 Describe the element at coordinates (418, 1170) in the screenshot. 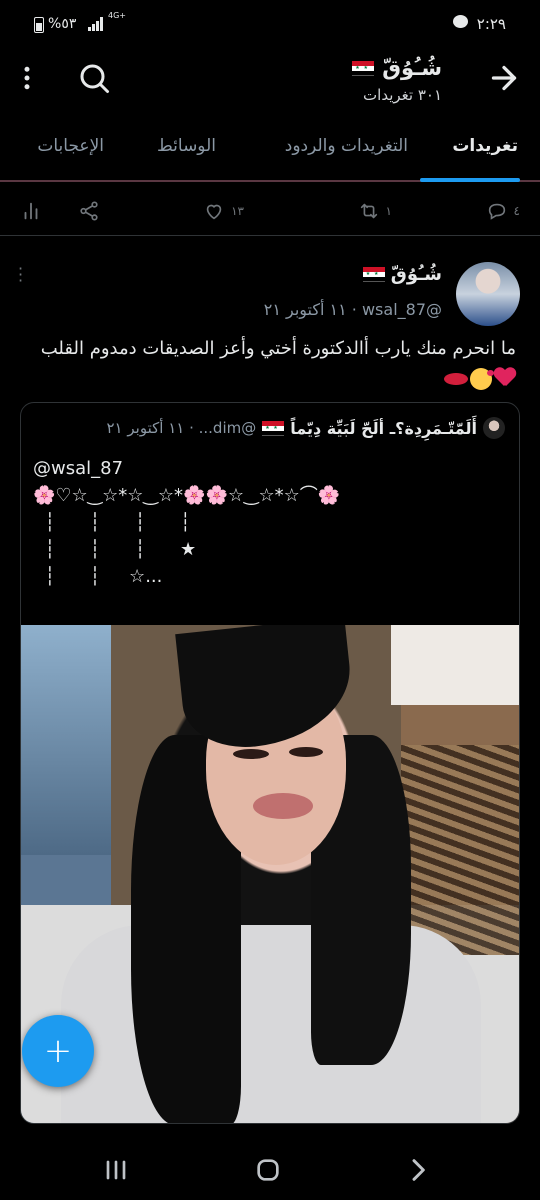

I see `back-nav-icon` at that location.